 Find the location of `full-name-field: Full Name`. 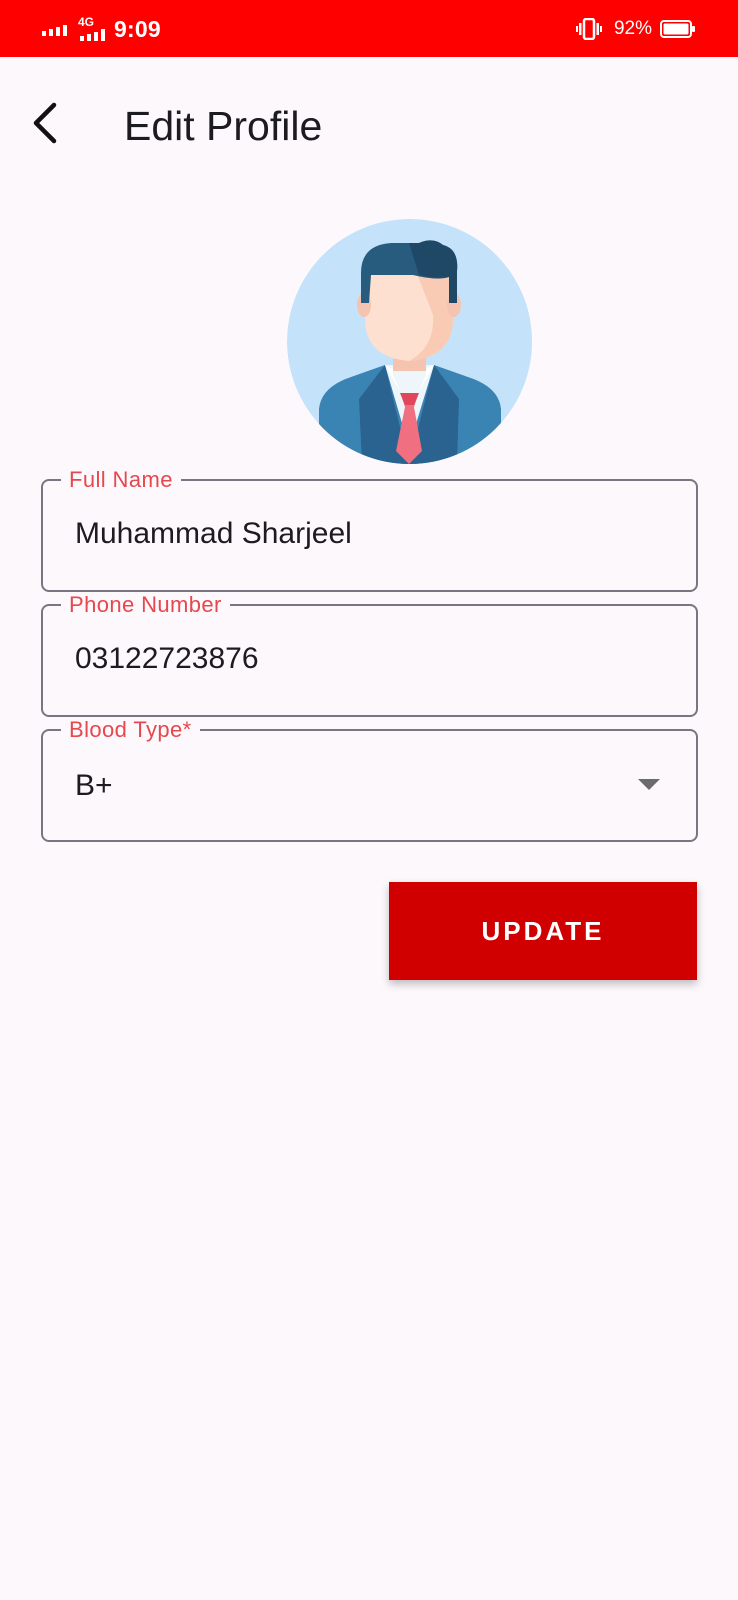

full-name-field: Full Name is located at coordinates (369, 529).